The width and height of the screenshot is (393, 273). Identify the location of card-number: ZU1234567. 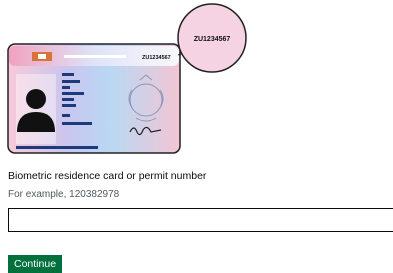
(156, 58).